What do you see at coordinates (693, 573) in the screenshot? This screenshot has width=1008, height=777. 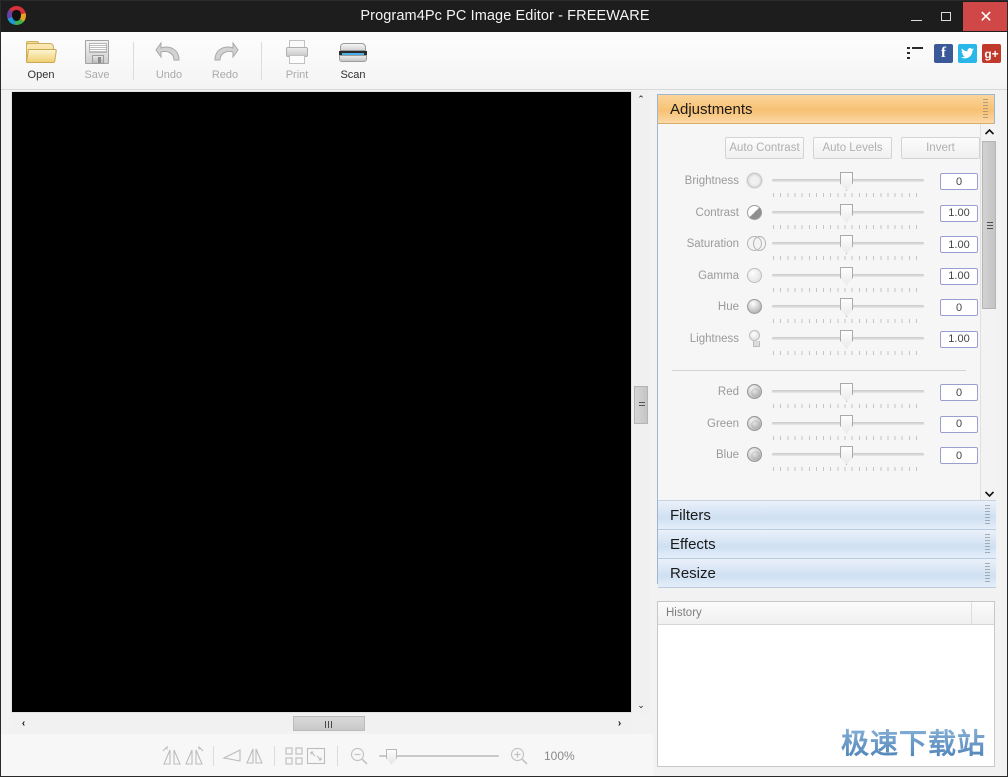 I see `resize-label: Resize` at bounding box center [693, 573].